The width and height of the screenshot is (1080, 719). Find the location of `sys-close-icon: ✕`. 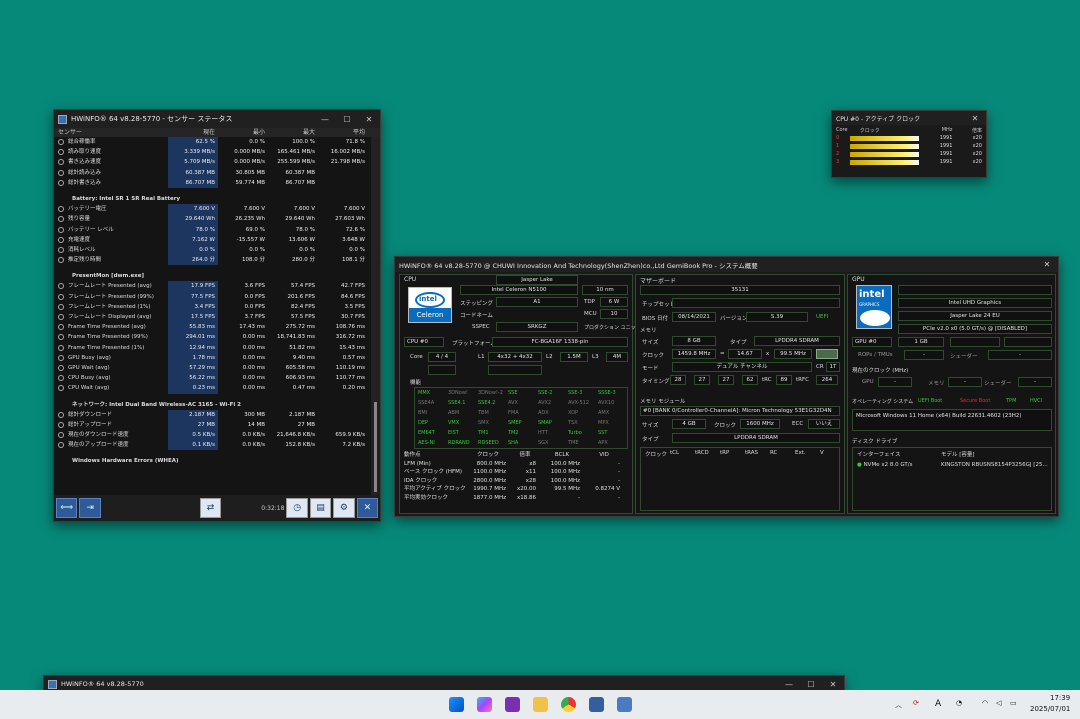

sys-close-icon: ✕ is located at coordinates (1047, 264).